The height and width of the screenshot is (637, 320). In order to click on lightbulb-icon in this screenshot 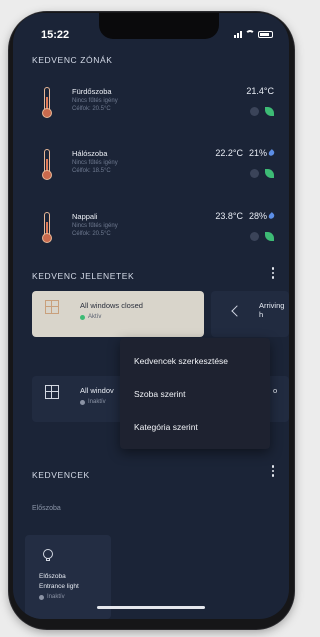, I will do `click(48, 555)`.